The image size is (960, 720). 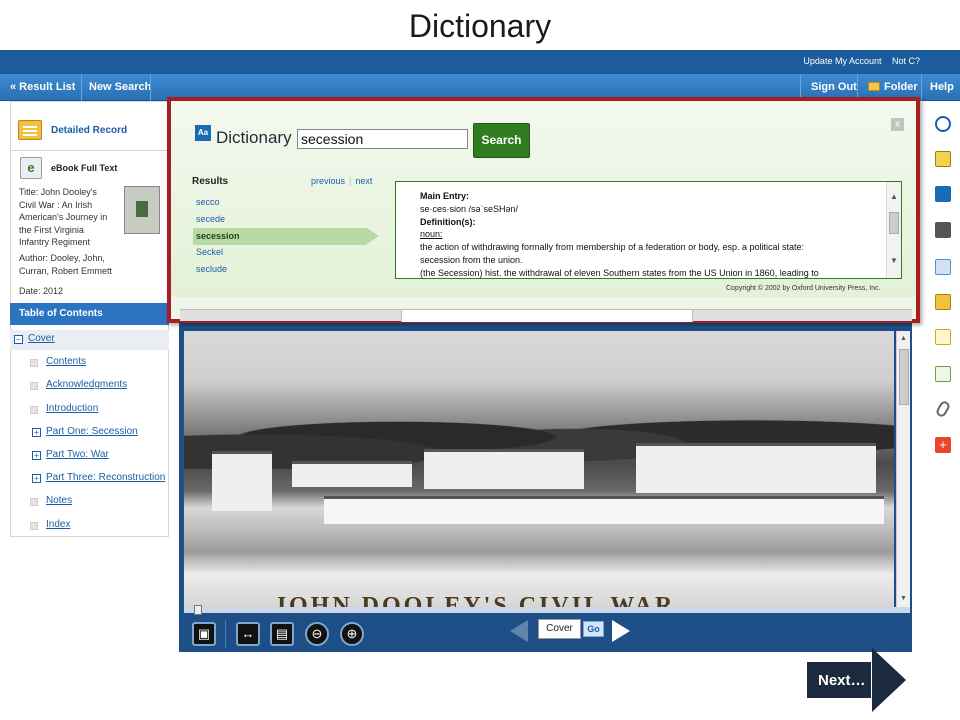 I want to click on dictionary-result-item: secession, so click(x=286, y=236).